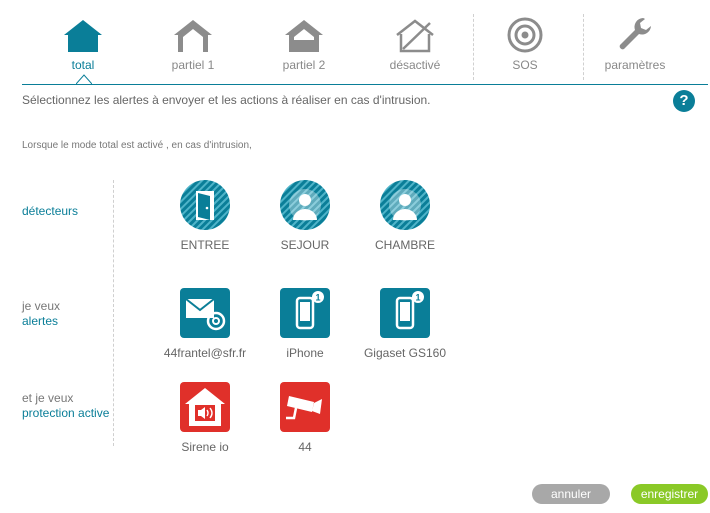 The height and width of the screenshot is (513, 710). I want to click on tab-total: total, so click(83, 42).